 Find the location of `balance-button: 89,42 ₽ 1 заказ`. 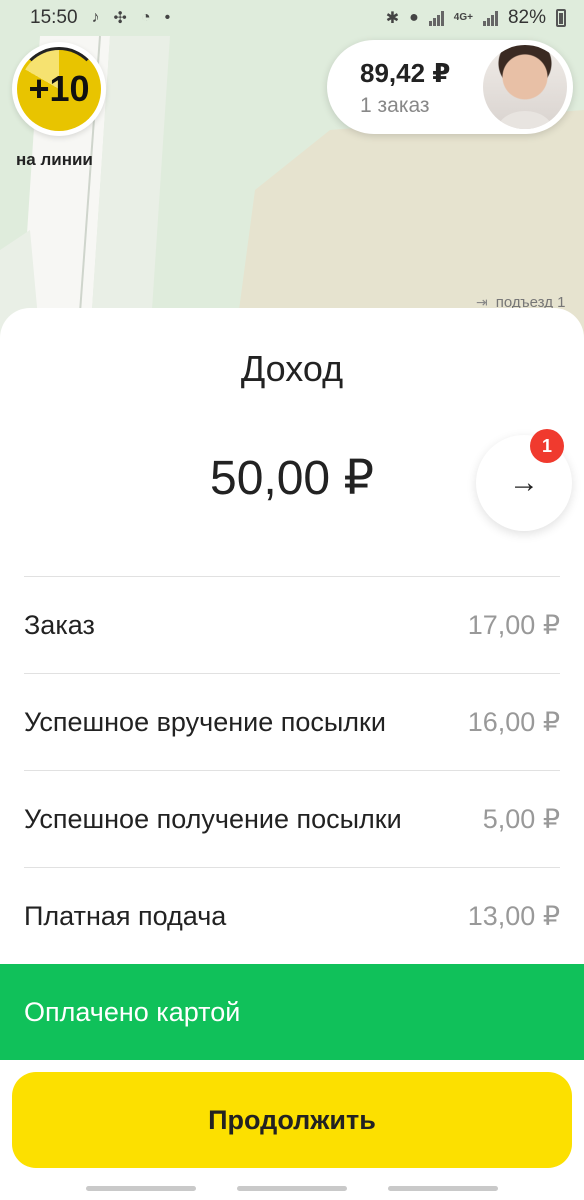

balance-button: 89,42 ₽ 1 заказ is located at coordinates (450, 87).